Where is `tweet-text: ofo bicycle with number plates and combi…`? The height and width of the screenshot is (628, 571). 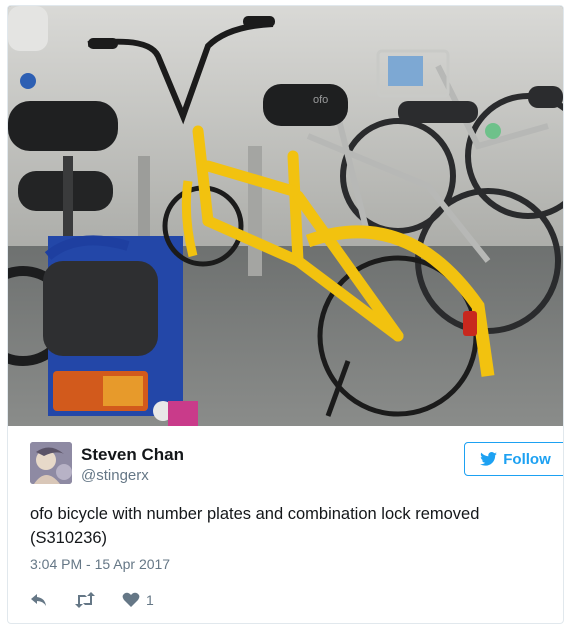
tweet-text: ofo bicycle with number plates and combi… is located at coordinates (255, 526).